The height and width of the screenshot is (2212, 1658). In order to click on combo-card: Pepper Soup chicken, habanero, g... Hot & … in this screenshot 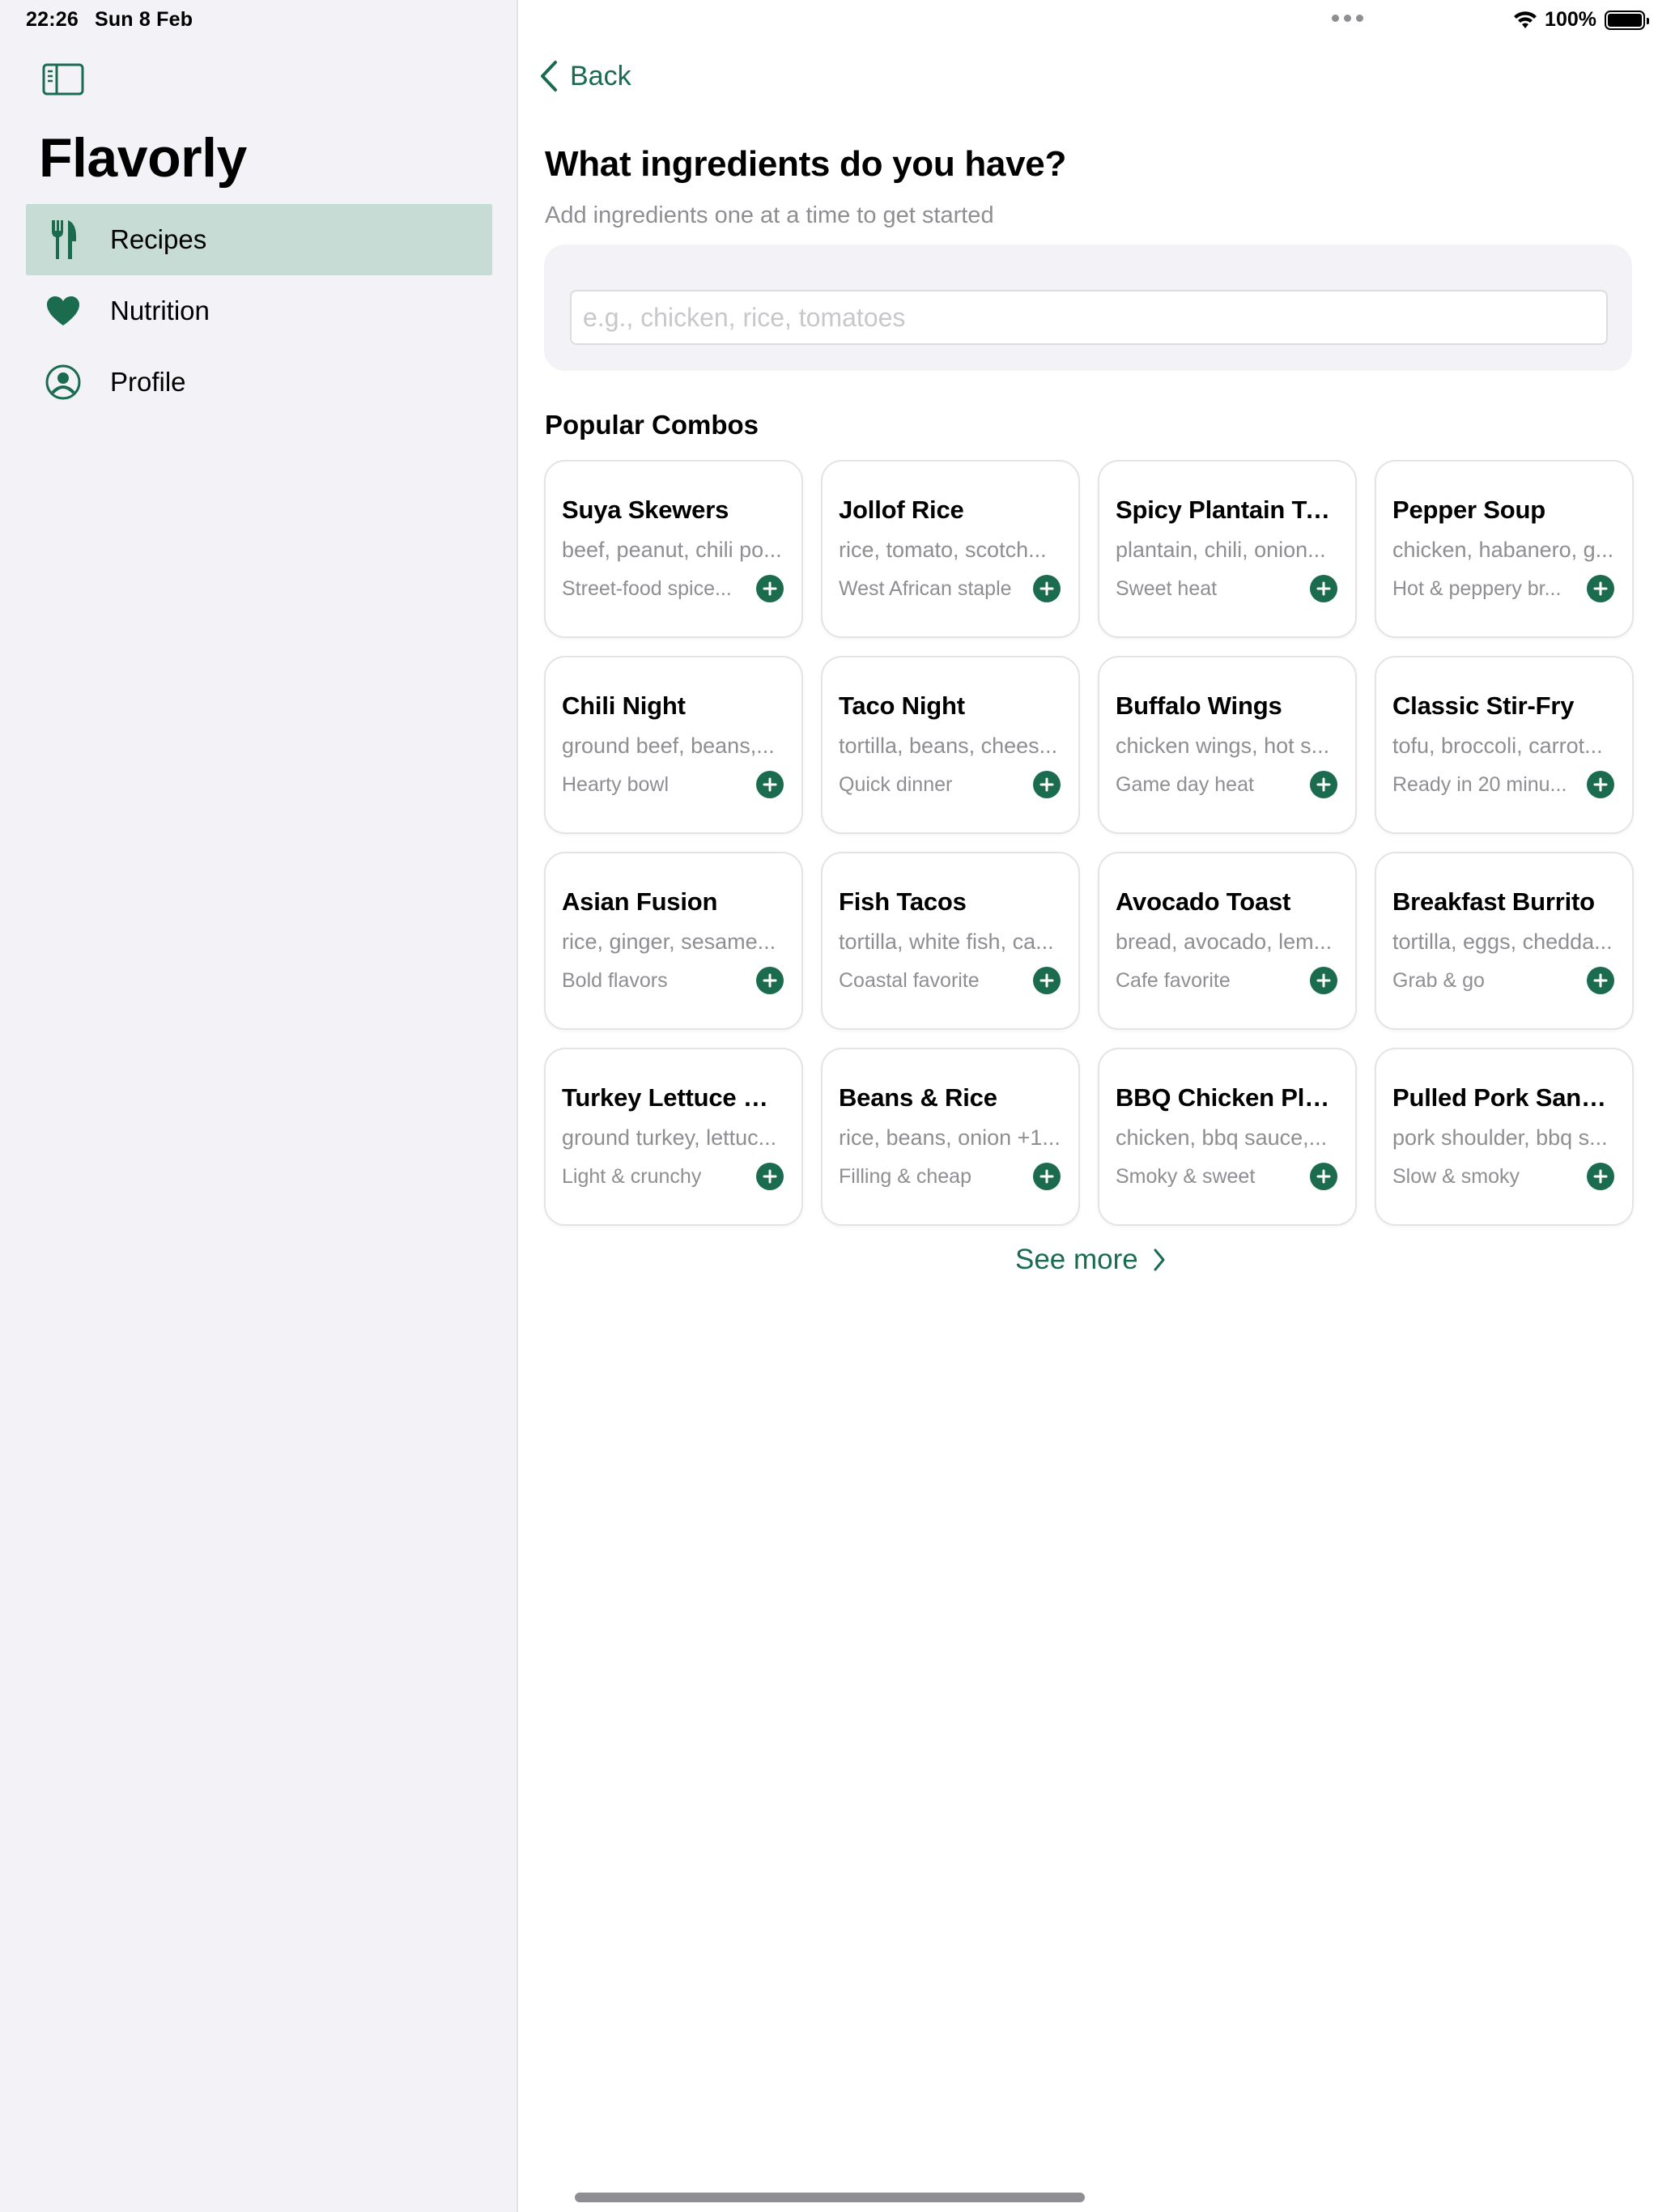, I will do `click(1504, 549)`.